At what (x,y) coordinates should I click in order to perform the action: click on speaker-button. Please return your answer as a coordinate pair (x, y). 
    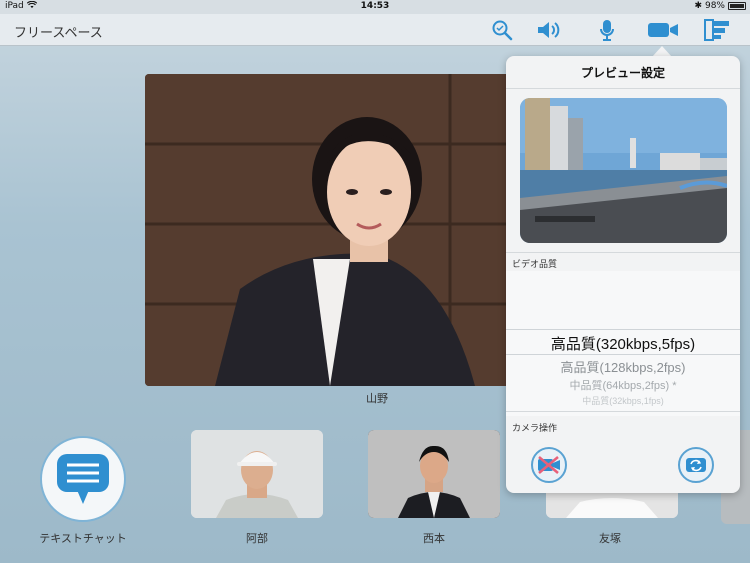
    Looking at the image, I should click on (549, 30).